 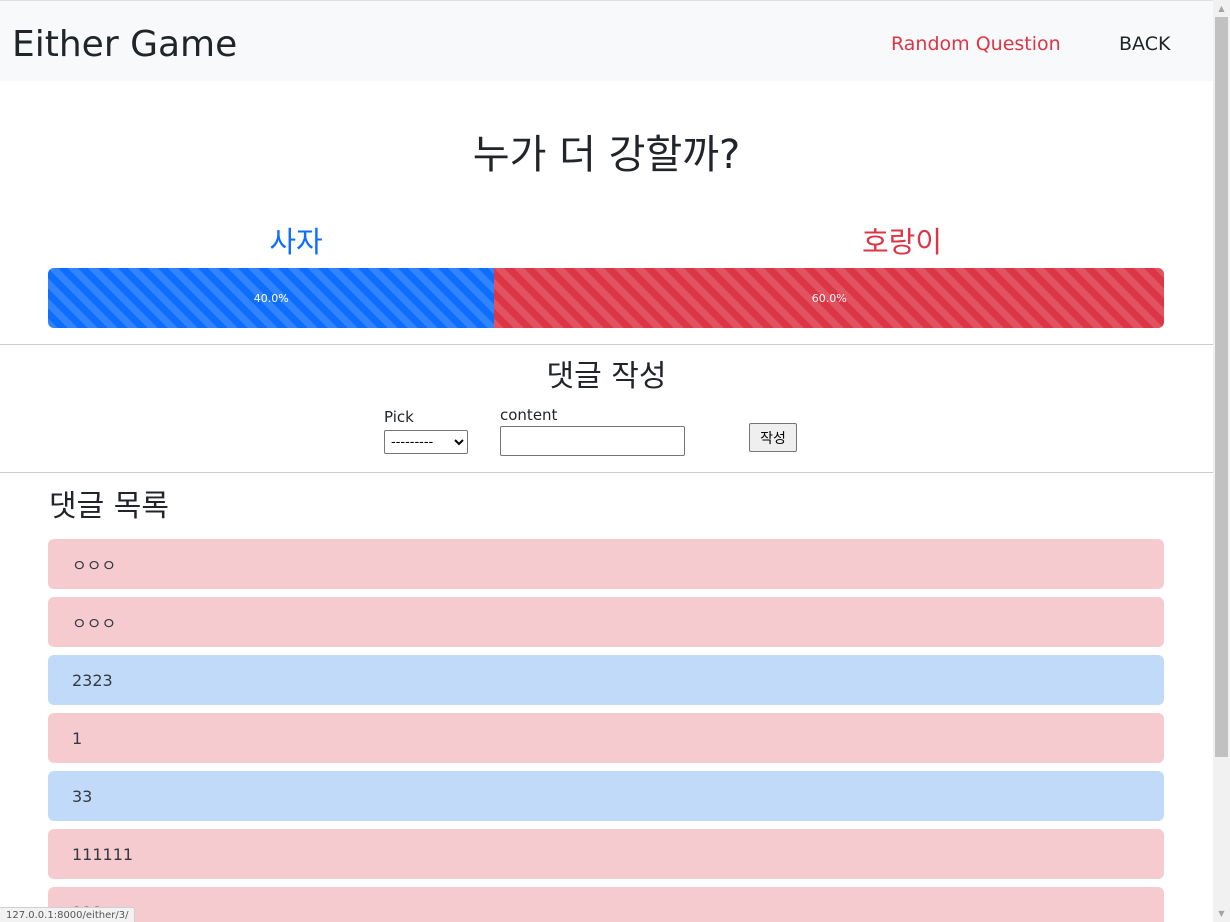 I want to click on random-question-link: Random Question, so click(x=976, y=44).